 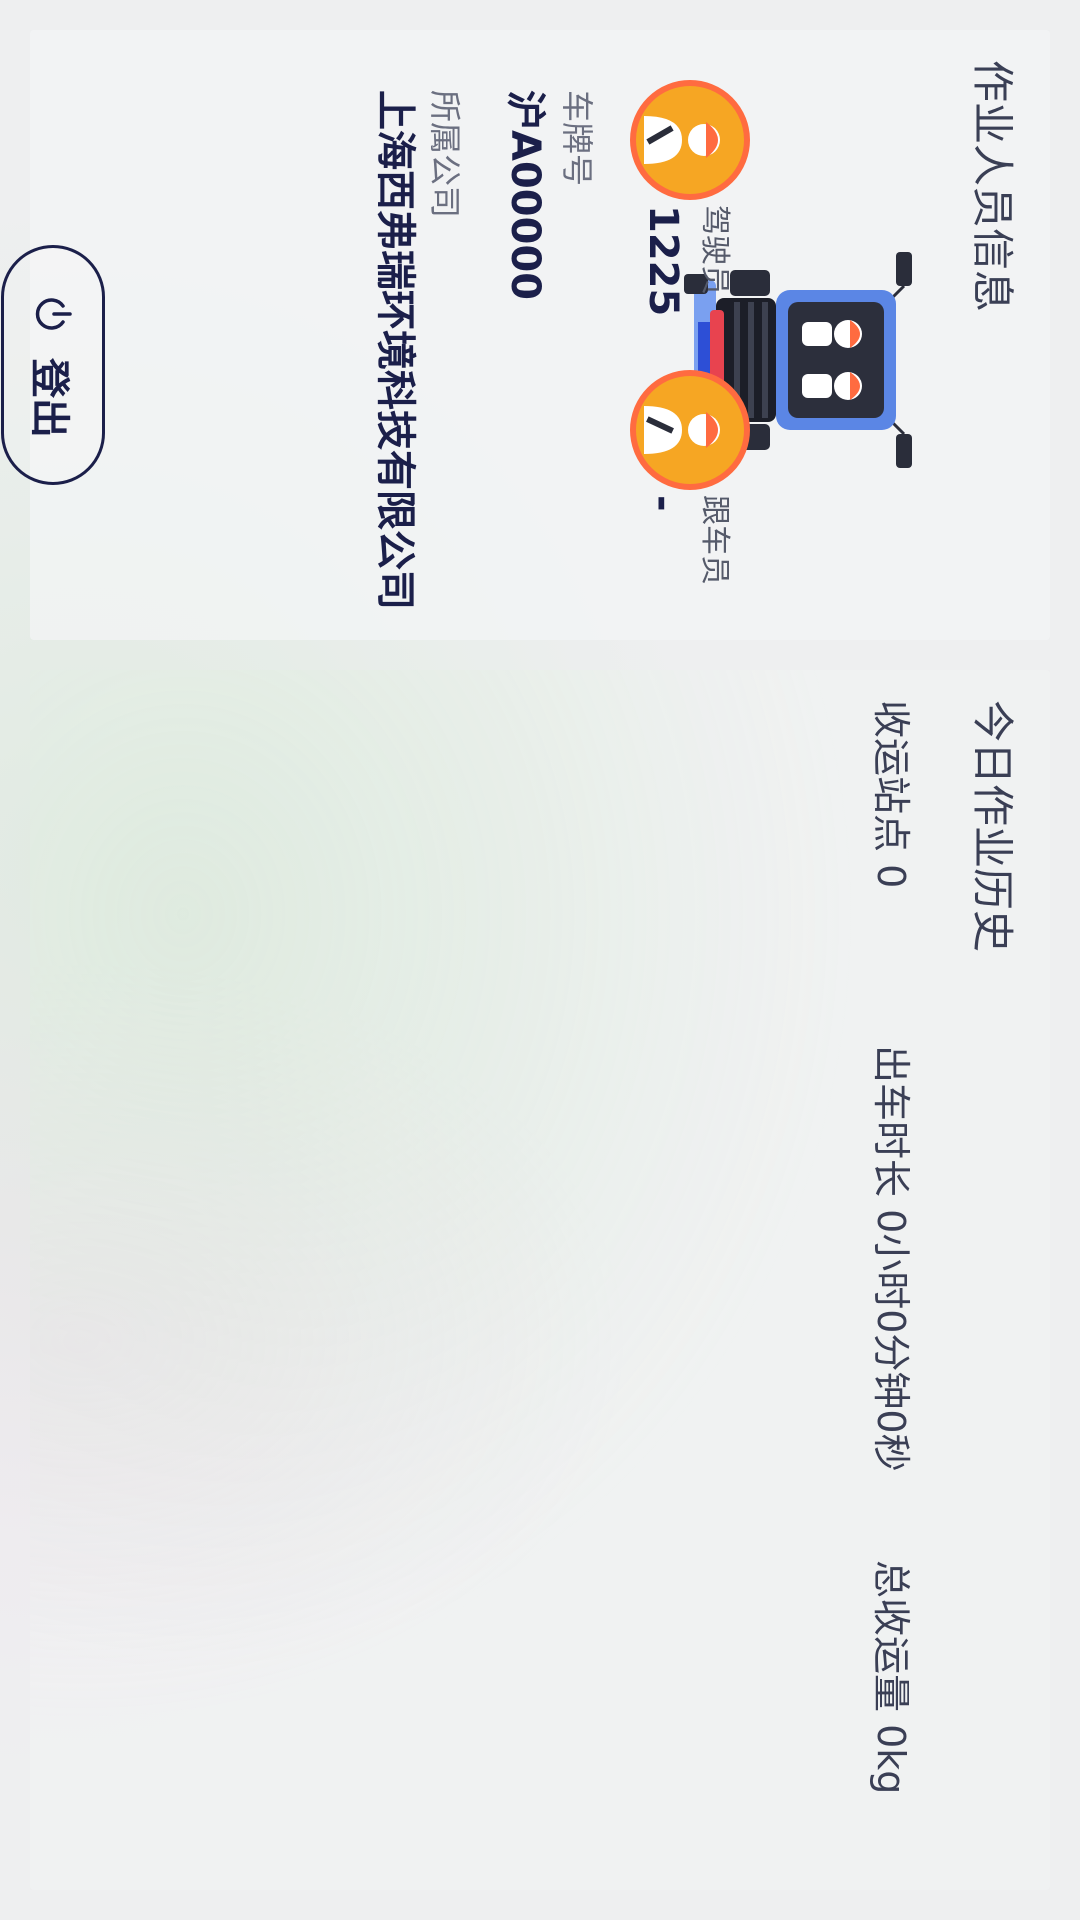 What do you see at coordinates (395, 350) in the screenshot?
I see `company-value: 上海西弗瑞环境科技有限公司` at bounding box center [395, 350].